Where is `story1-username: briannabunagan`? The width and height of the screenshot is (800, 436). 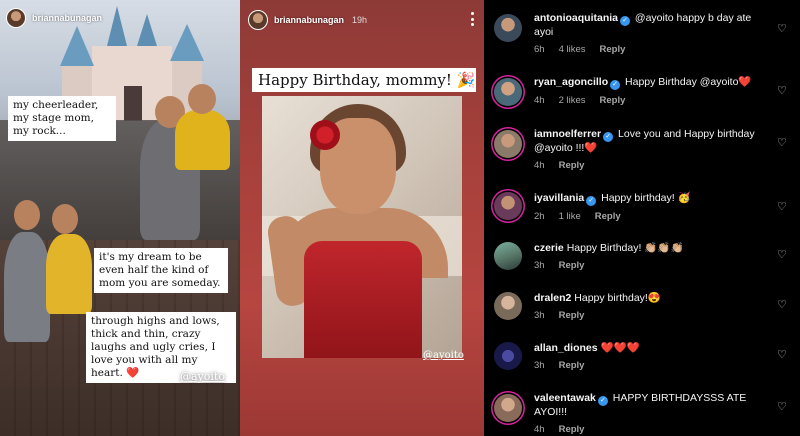 story1-username: briannabunagan is located at coordinates (67, 18).